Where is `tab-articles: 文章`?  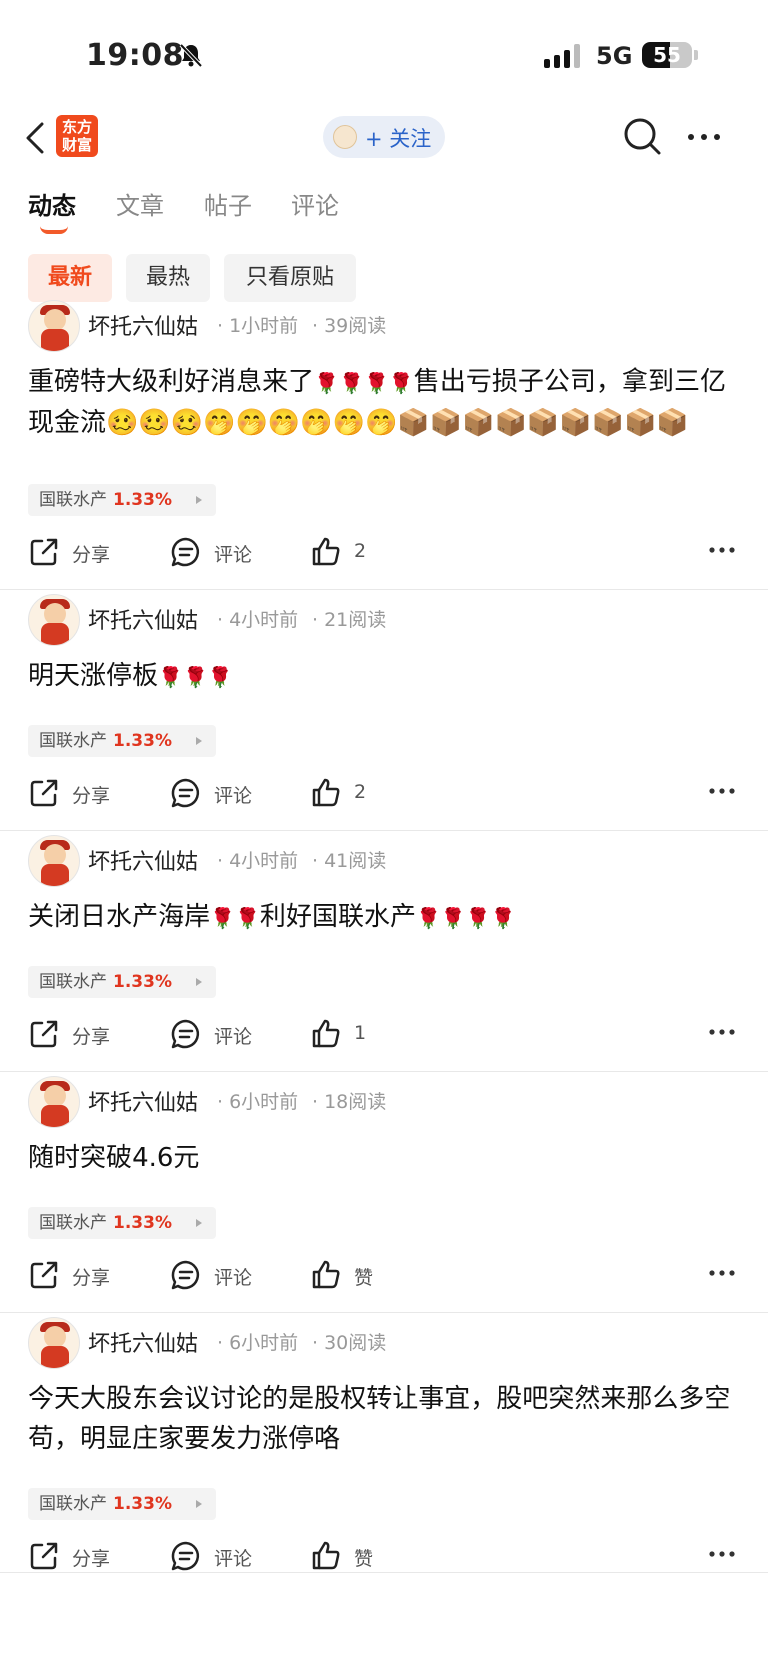
tab-articles: 文章 is located at coordinates (140, 203).